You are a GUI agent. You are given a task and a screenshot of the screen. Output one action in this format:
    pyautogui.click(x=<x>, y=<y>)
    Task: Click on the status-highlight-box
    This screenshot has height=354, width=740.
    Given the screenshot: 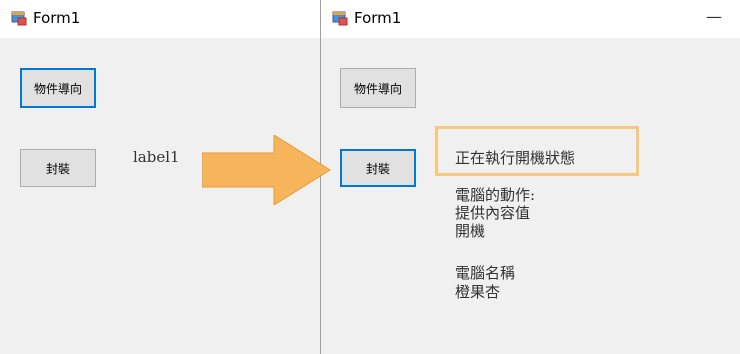 What is the action you would take?
    pyautogui.click(x=537, y=151)
    